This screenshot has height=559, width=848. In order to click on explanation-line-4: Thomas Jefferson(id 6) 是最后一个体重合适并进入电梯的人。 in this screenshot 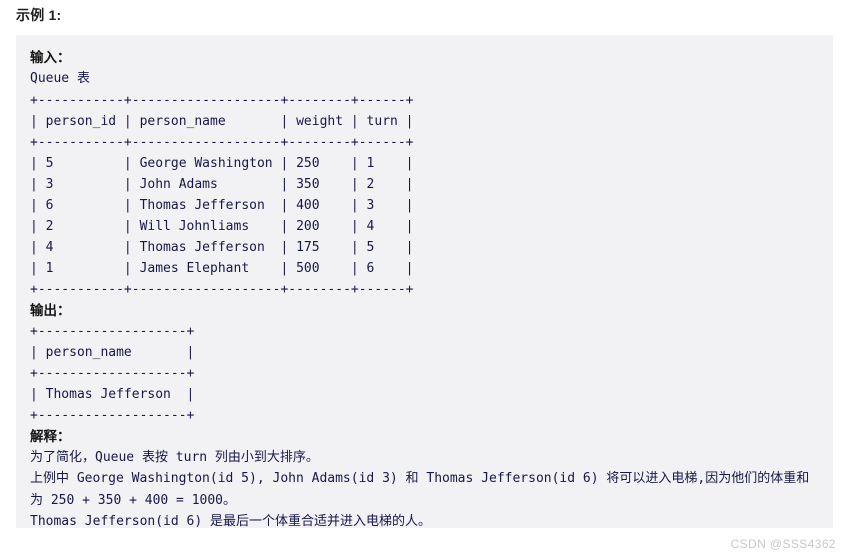, I will do `click(231, 521)`.